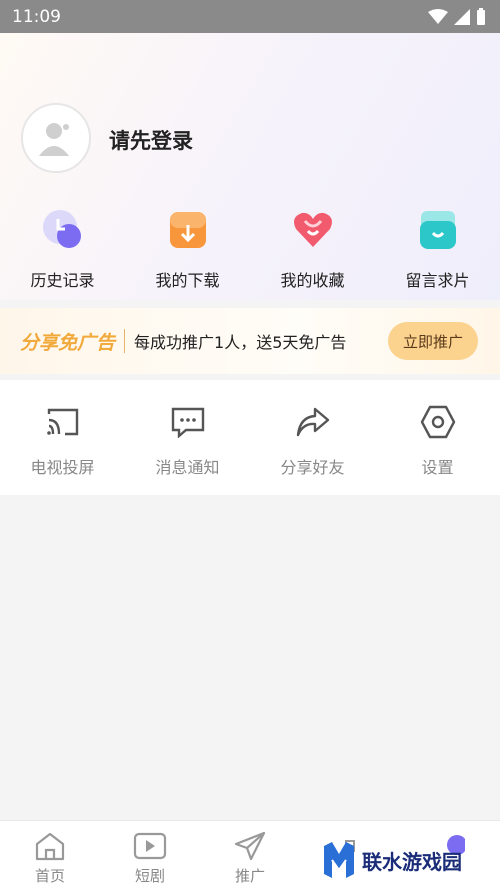 The height and width of the screenshot is (888, 500). Describe the element at coordinates (339, 860) in the screenshot. I see `watermark-logo-icon` at that location.